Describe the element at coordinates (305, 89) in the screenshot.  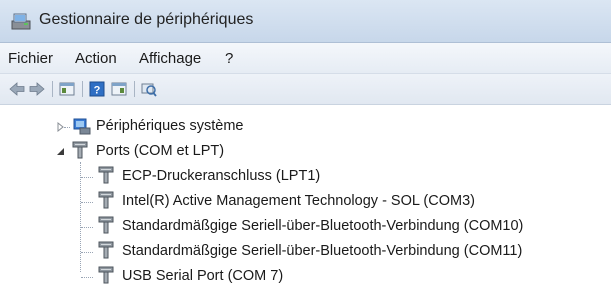
I see `toolbar: ?` at that location.